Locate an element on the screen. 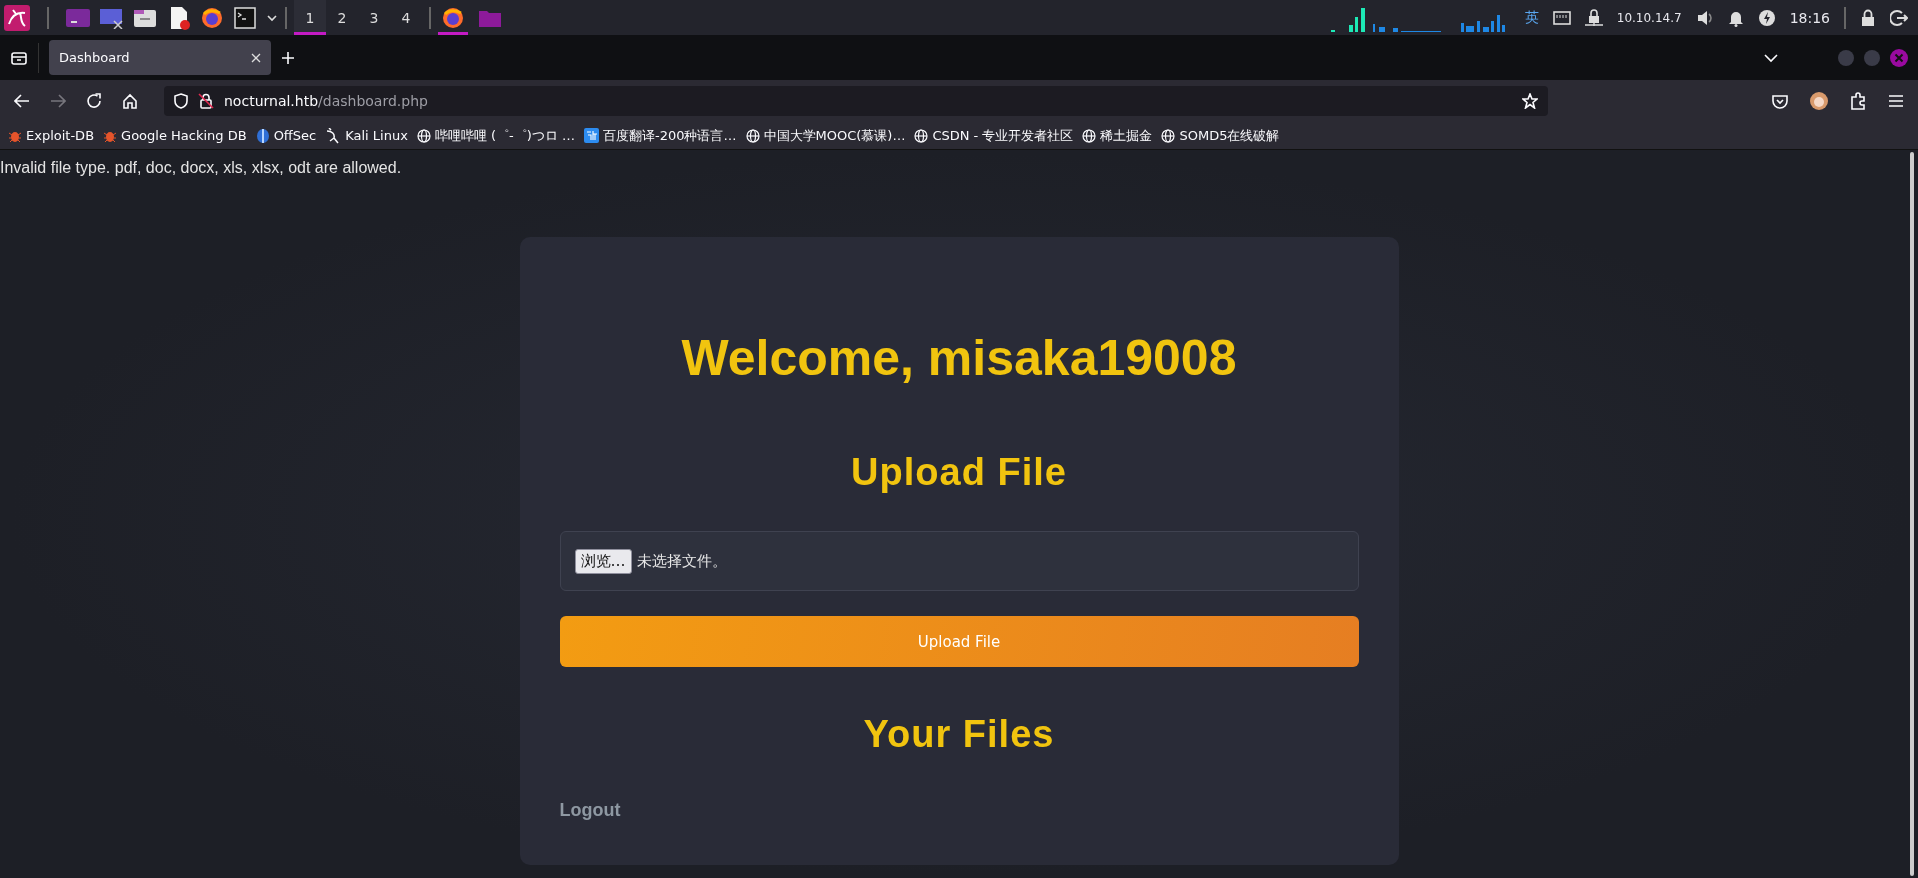 Image resolution: width=1918 pixels, height=878 pixels. extensions-icon is located at coordinates (1858, 101).